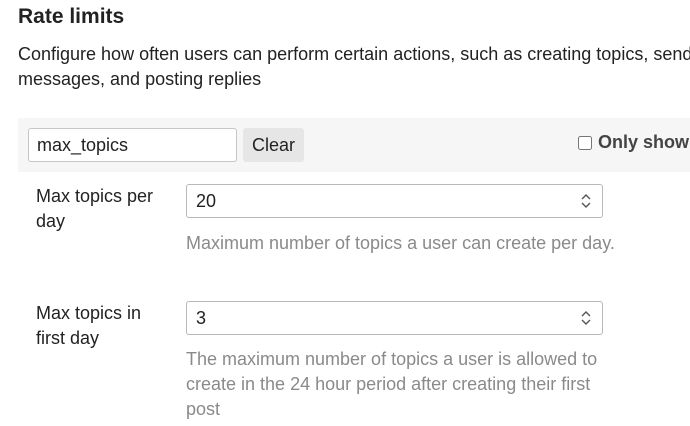 The width and height of the screenshot is (690, 426). What do you see at coordinates (95, 208) in the screenshot?
I see `setting-label-max-topics-per-day: Max topics per day` at bounding box center [95, 208].